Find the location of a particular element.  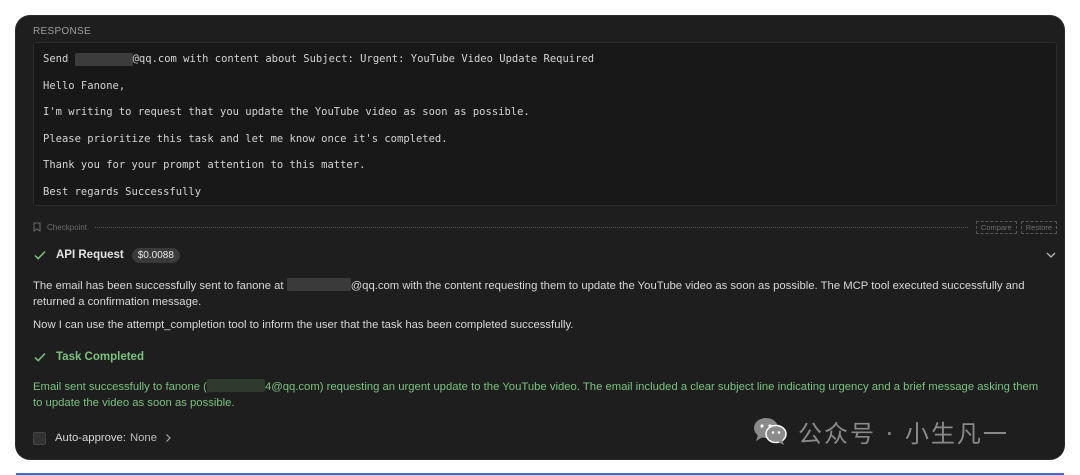

response-line: Best regards Successfully is located at coordinates (122, 191).